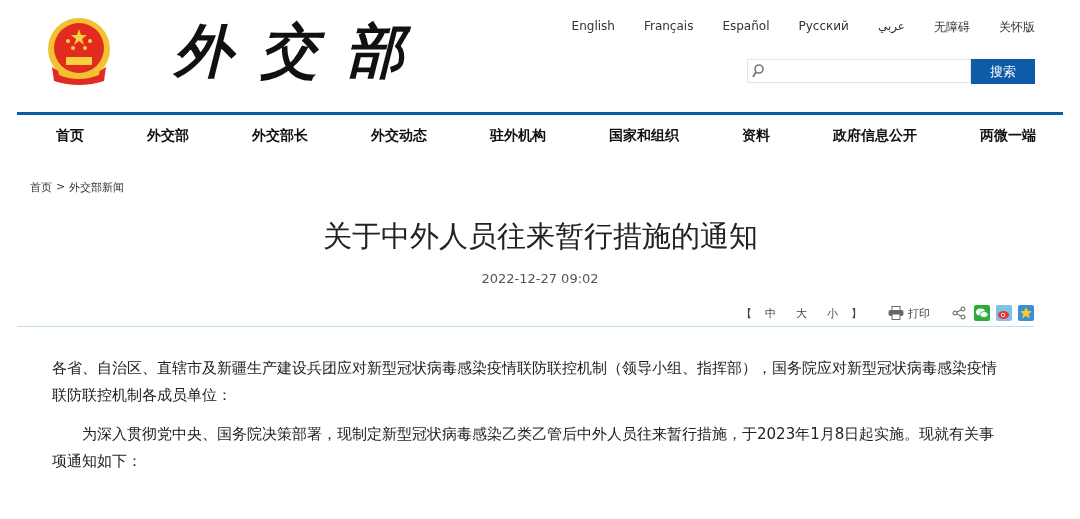 This screenshot has height=519, width=1080. Describe the element at coordinates (97, 187) in the screenshot. I see `breadcrumb-link: 外交部新闻` at that location.